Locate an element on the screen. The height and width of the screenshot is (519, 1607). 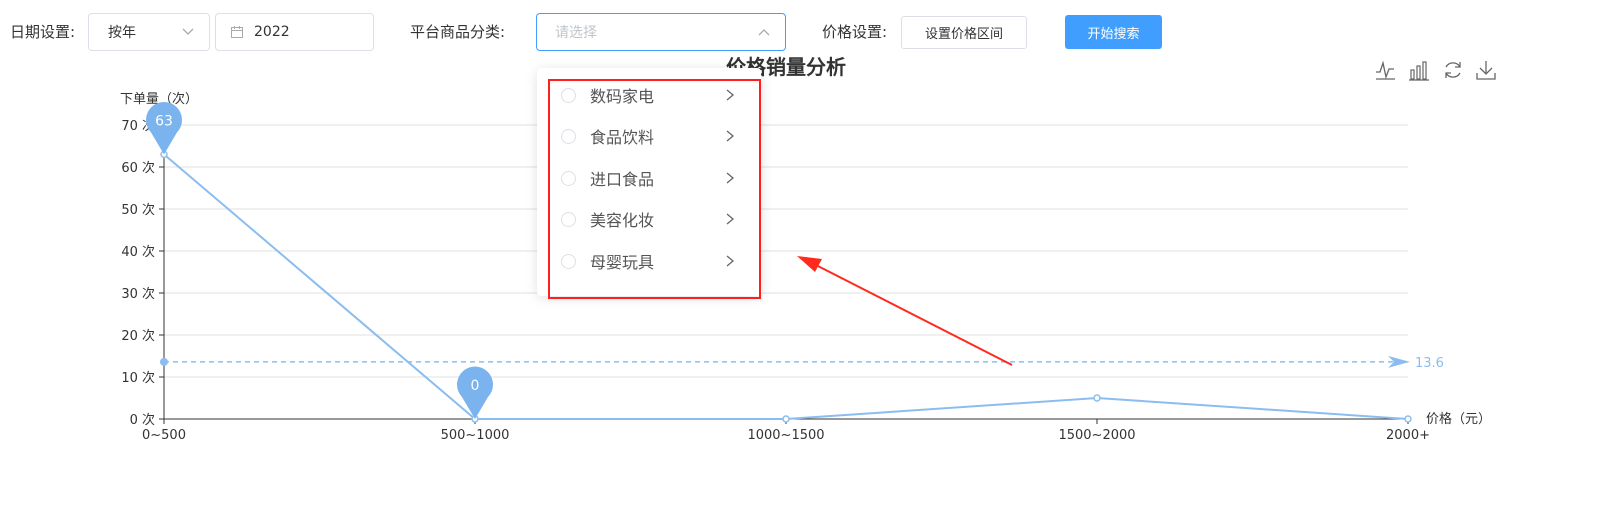
y-tick-label: 30 次 is located at coordinates (138, 294).